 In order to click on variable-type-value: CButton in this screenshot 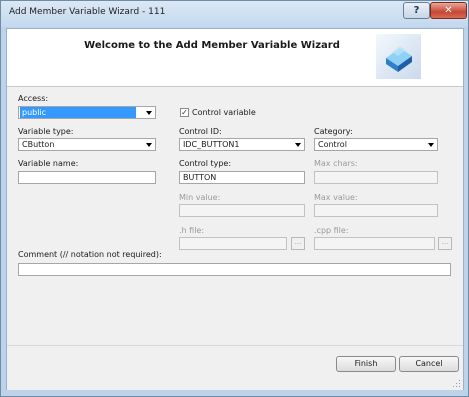, I will do `click(38, 144)`.